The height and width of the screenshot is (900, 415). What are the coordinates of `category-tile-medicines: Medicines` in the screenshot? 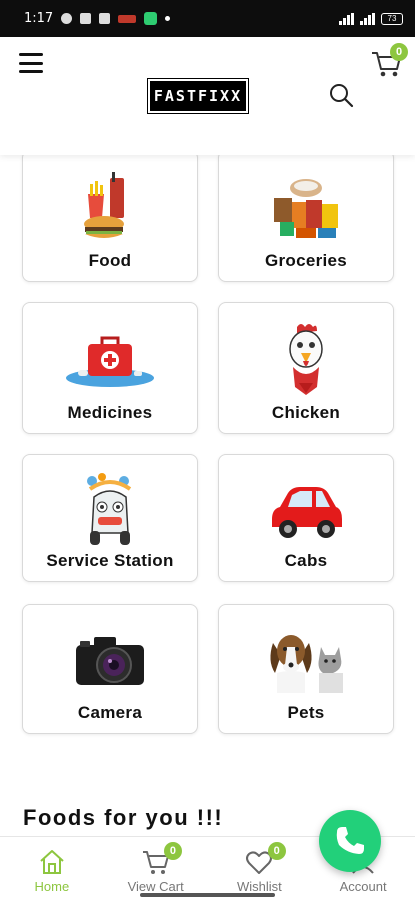 It's located at (110, 368).